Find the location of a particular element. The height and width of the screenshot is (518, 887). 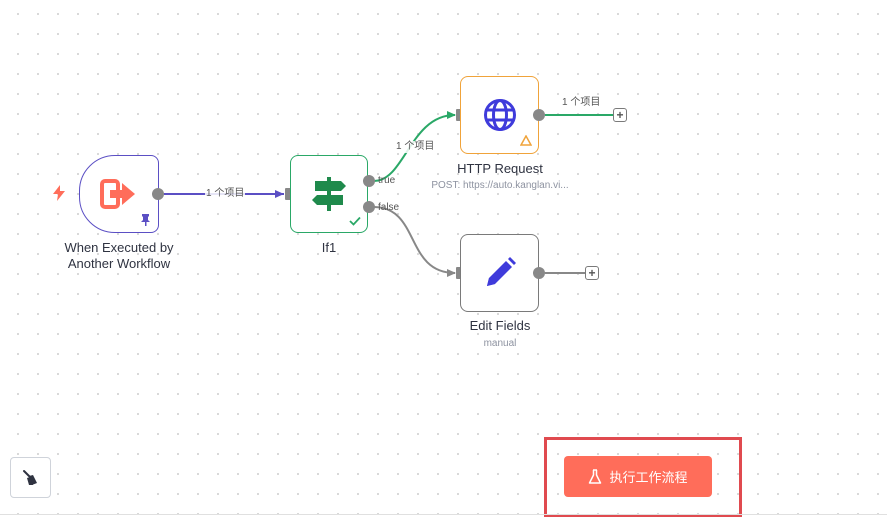

signpost-icon is located at coordinates (329, 194).